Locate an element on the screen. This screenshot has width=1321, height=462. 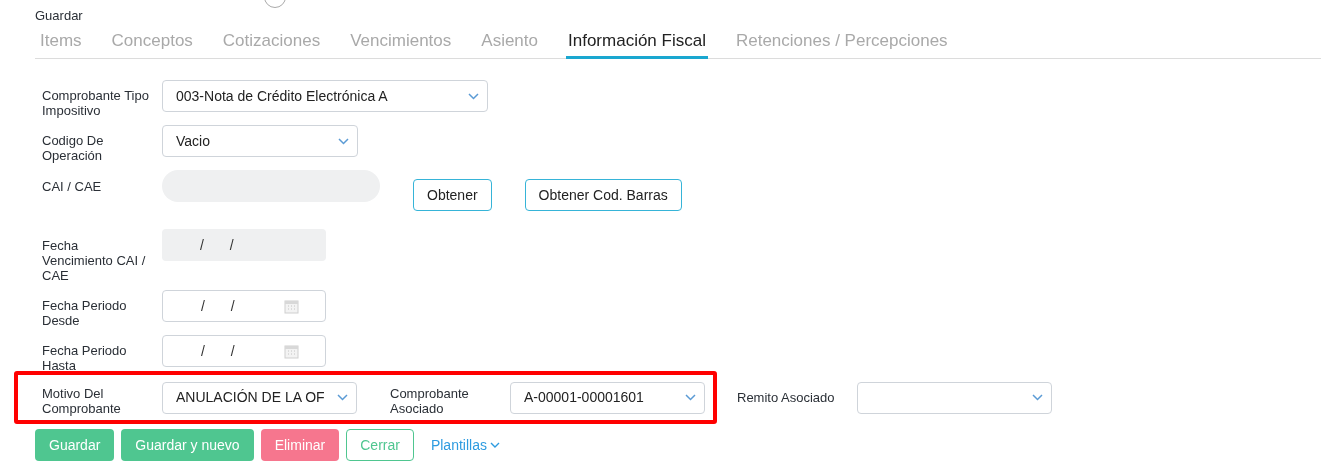
field-label: Remito Asociado is located at coordinates (786, 397).